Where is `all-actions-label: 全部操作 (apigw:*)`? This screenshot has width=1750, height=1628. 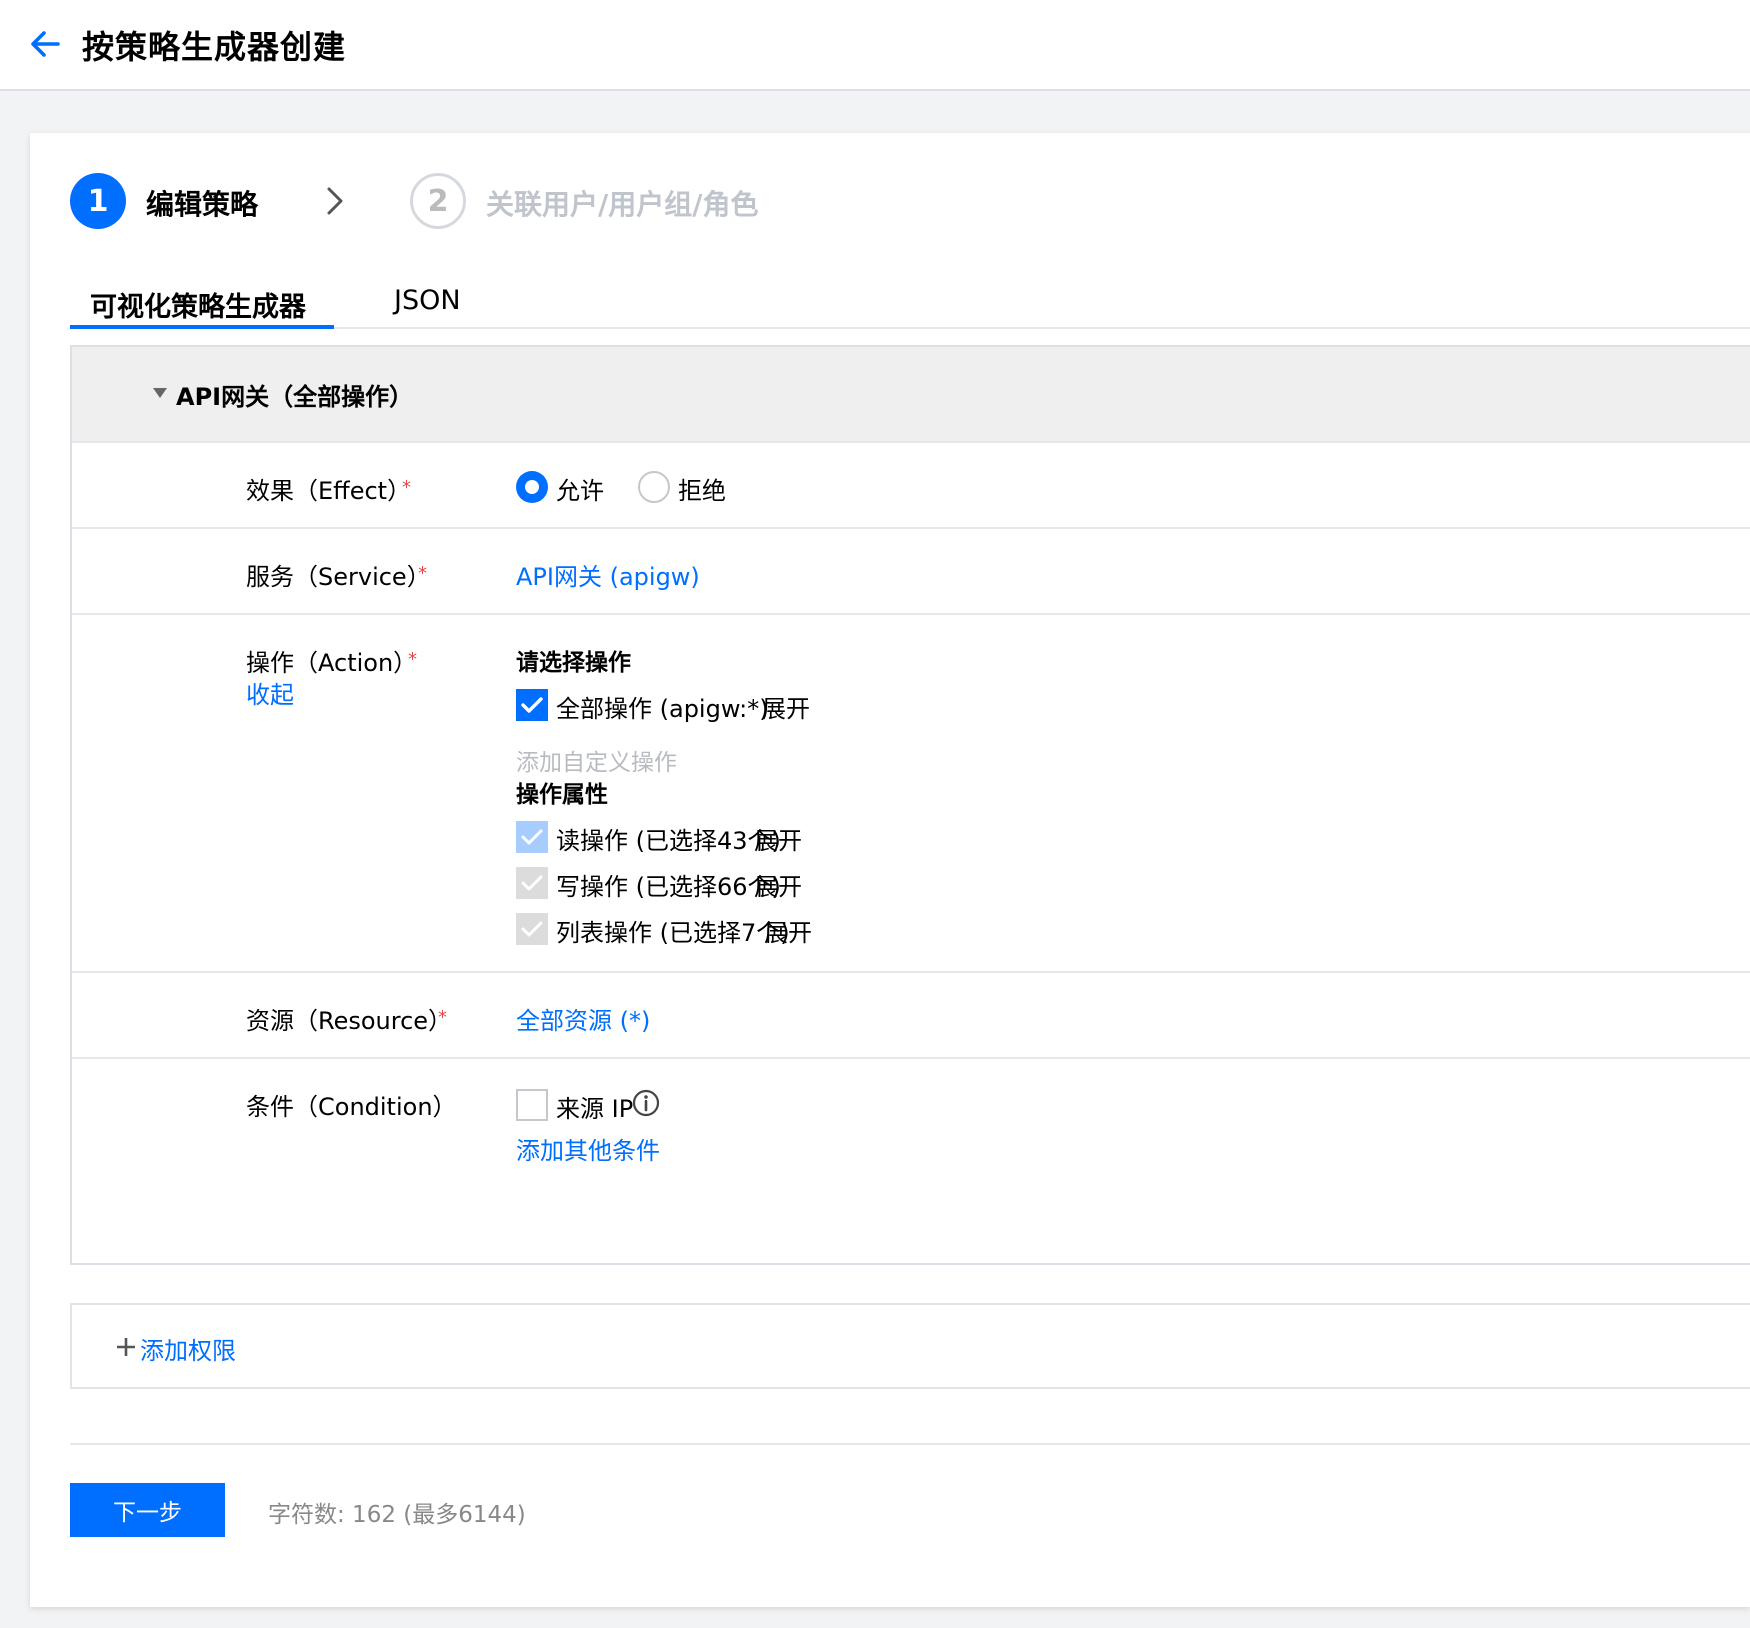 all-actions-label: 全部操作 (apigw:*) is located at coordinates (662, 706).